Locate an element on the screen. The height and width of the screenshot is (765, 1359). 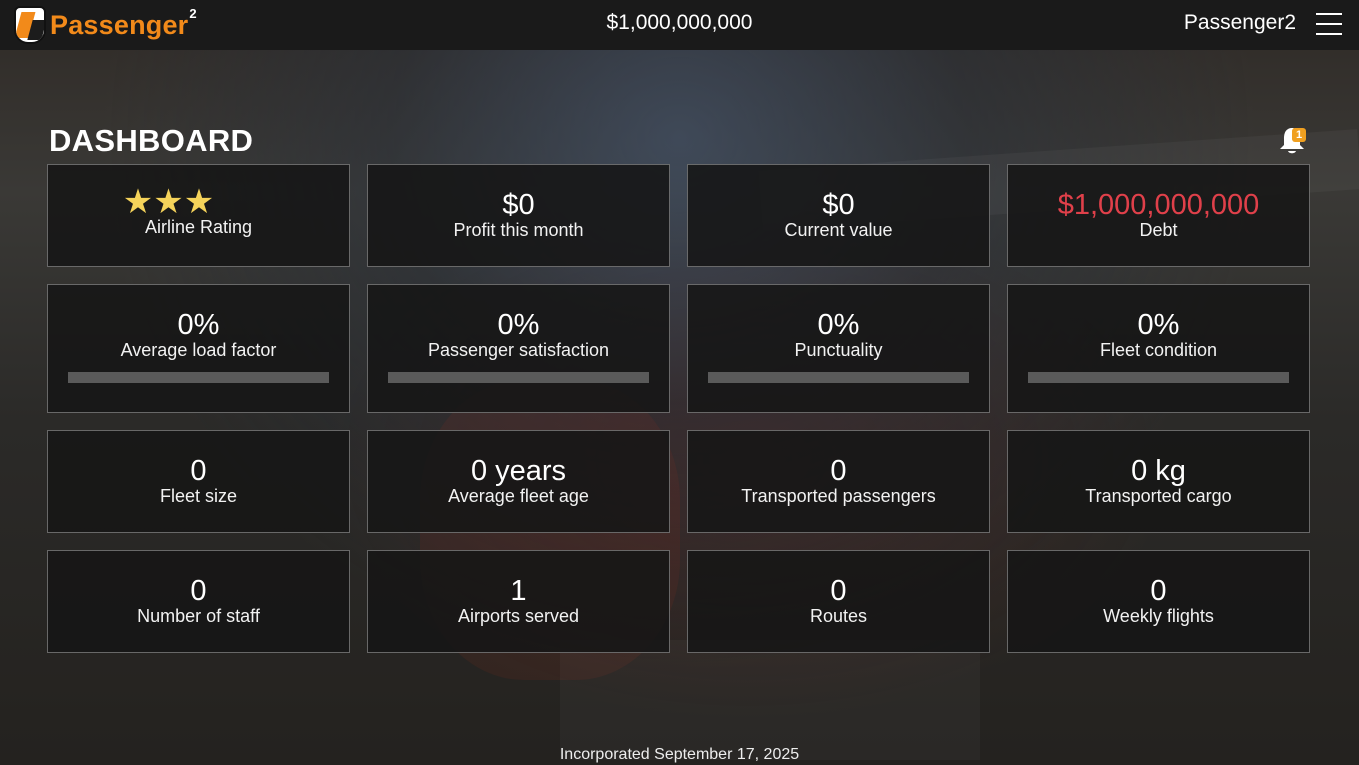
card-label: Routes is located at coordinates (838, 616).